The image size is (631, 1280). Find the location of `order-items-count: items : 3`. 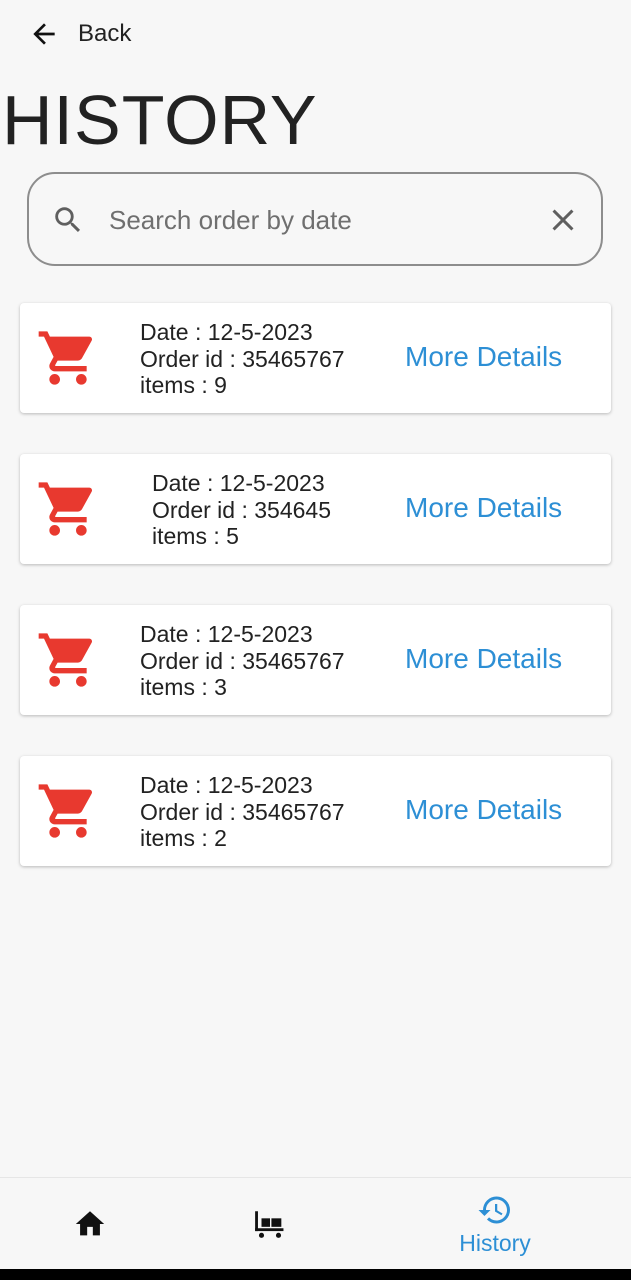

order-items-count: items : 3 is located at coordinates (183, 687).